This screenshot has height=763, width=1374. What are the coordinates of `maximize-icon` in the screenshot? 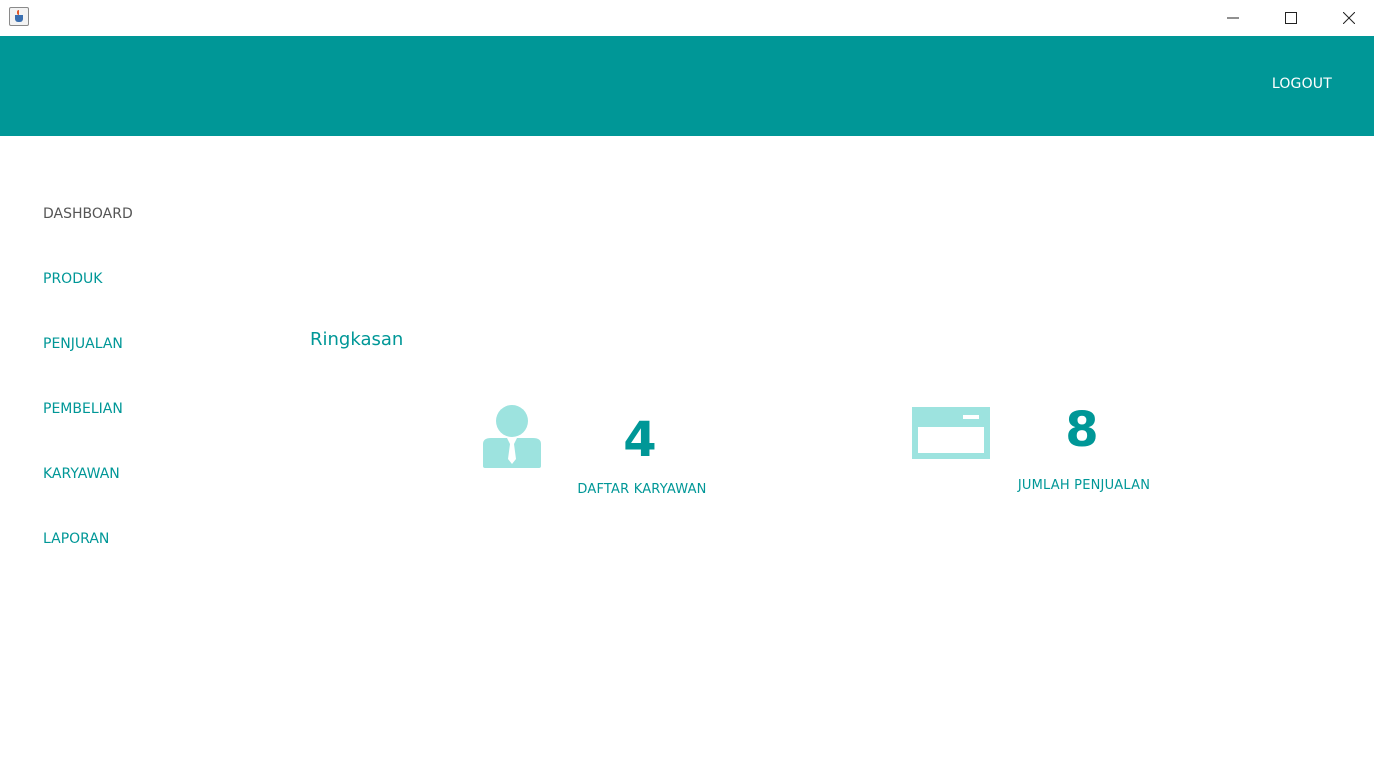 It's located at (1291, 18).